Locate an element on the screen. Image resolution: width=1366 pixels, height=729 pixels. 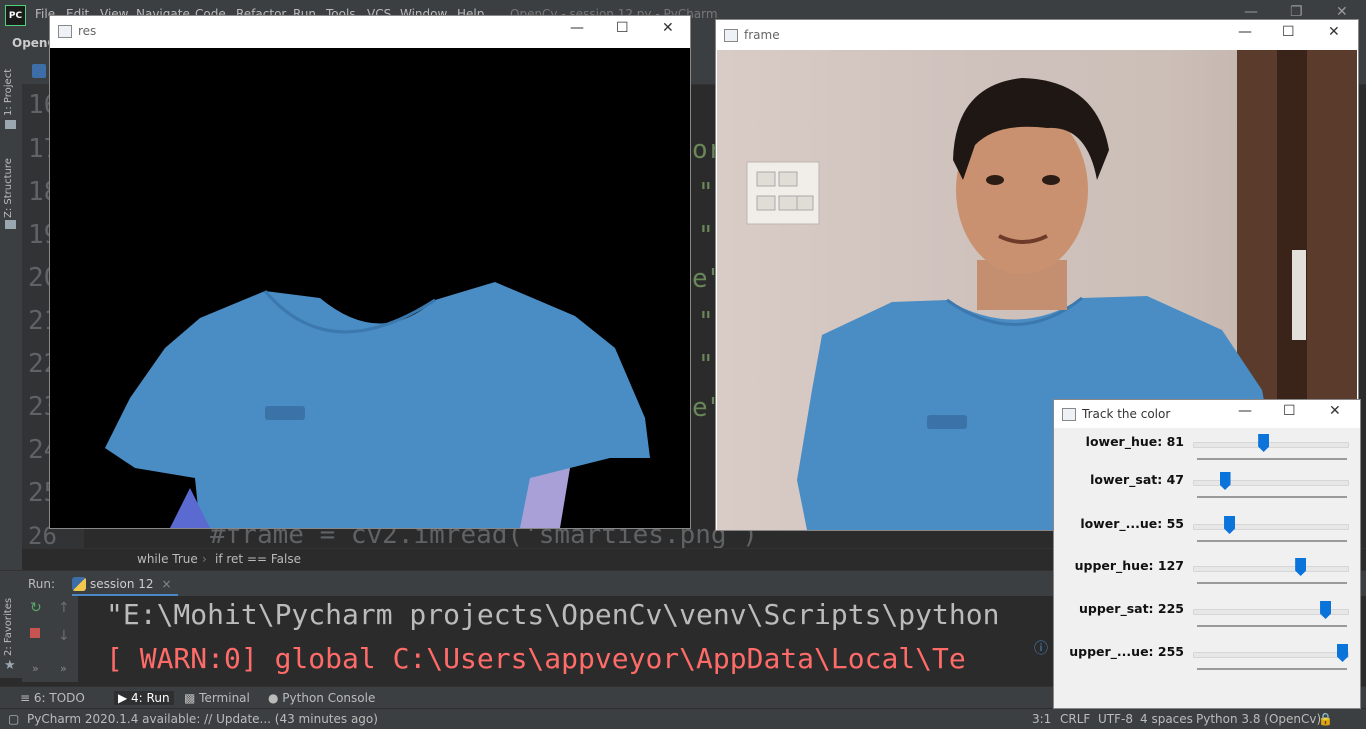
window-title: res is located at coordinates (87, 31).